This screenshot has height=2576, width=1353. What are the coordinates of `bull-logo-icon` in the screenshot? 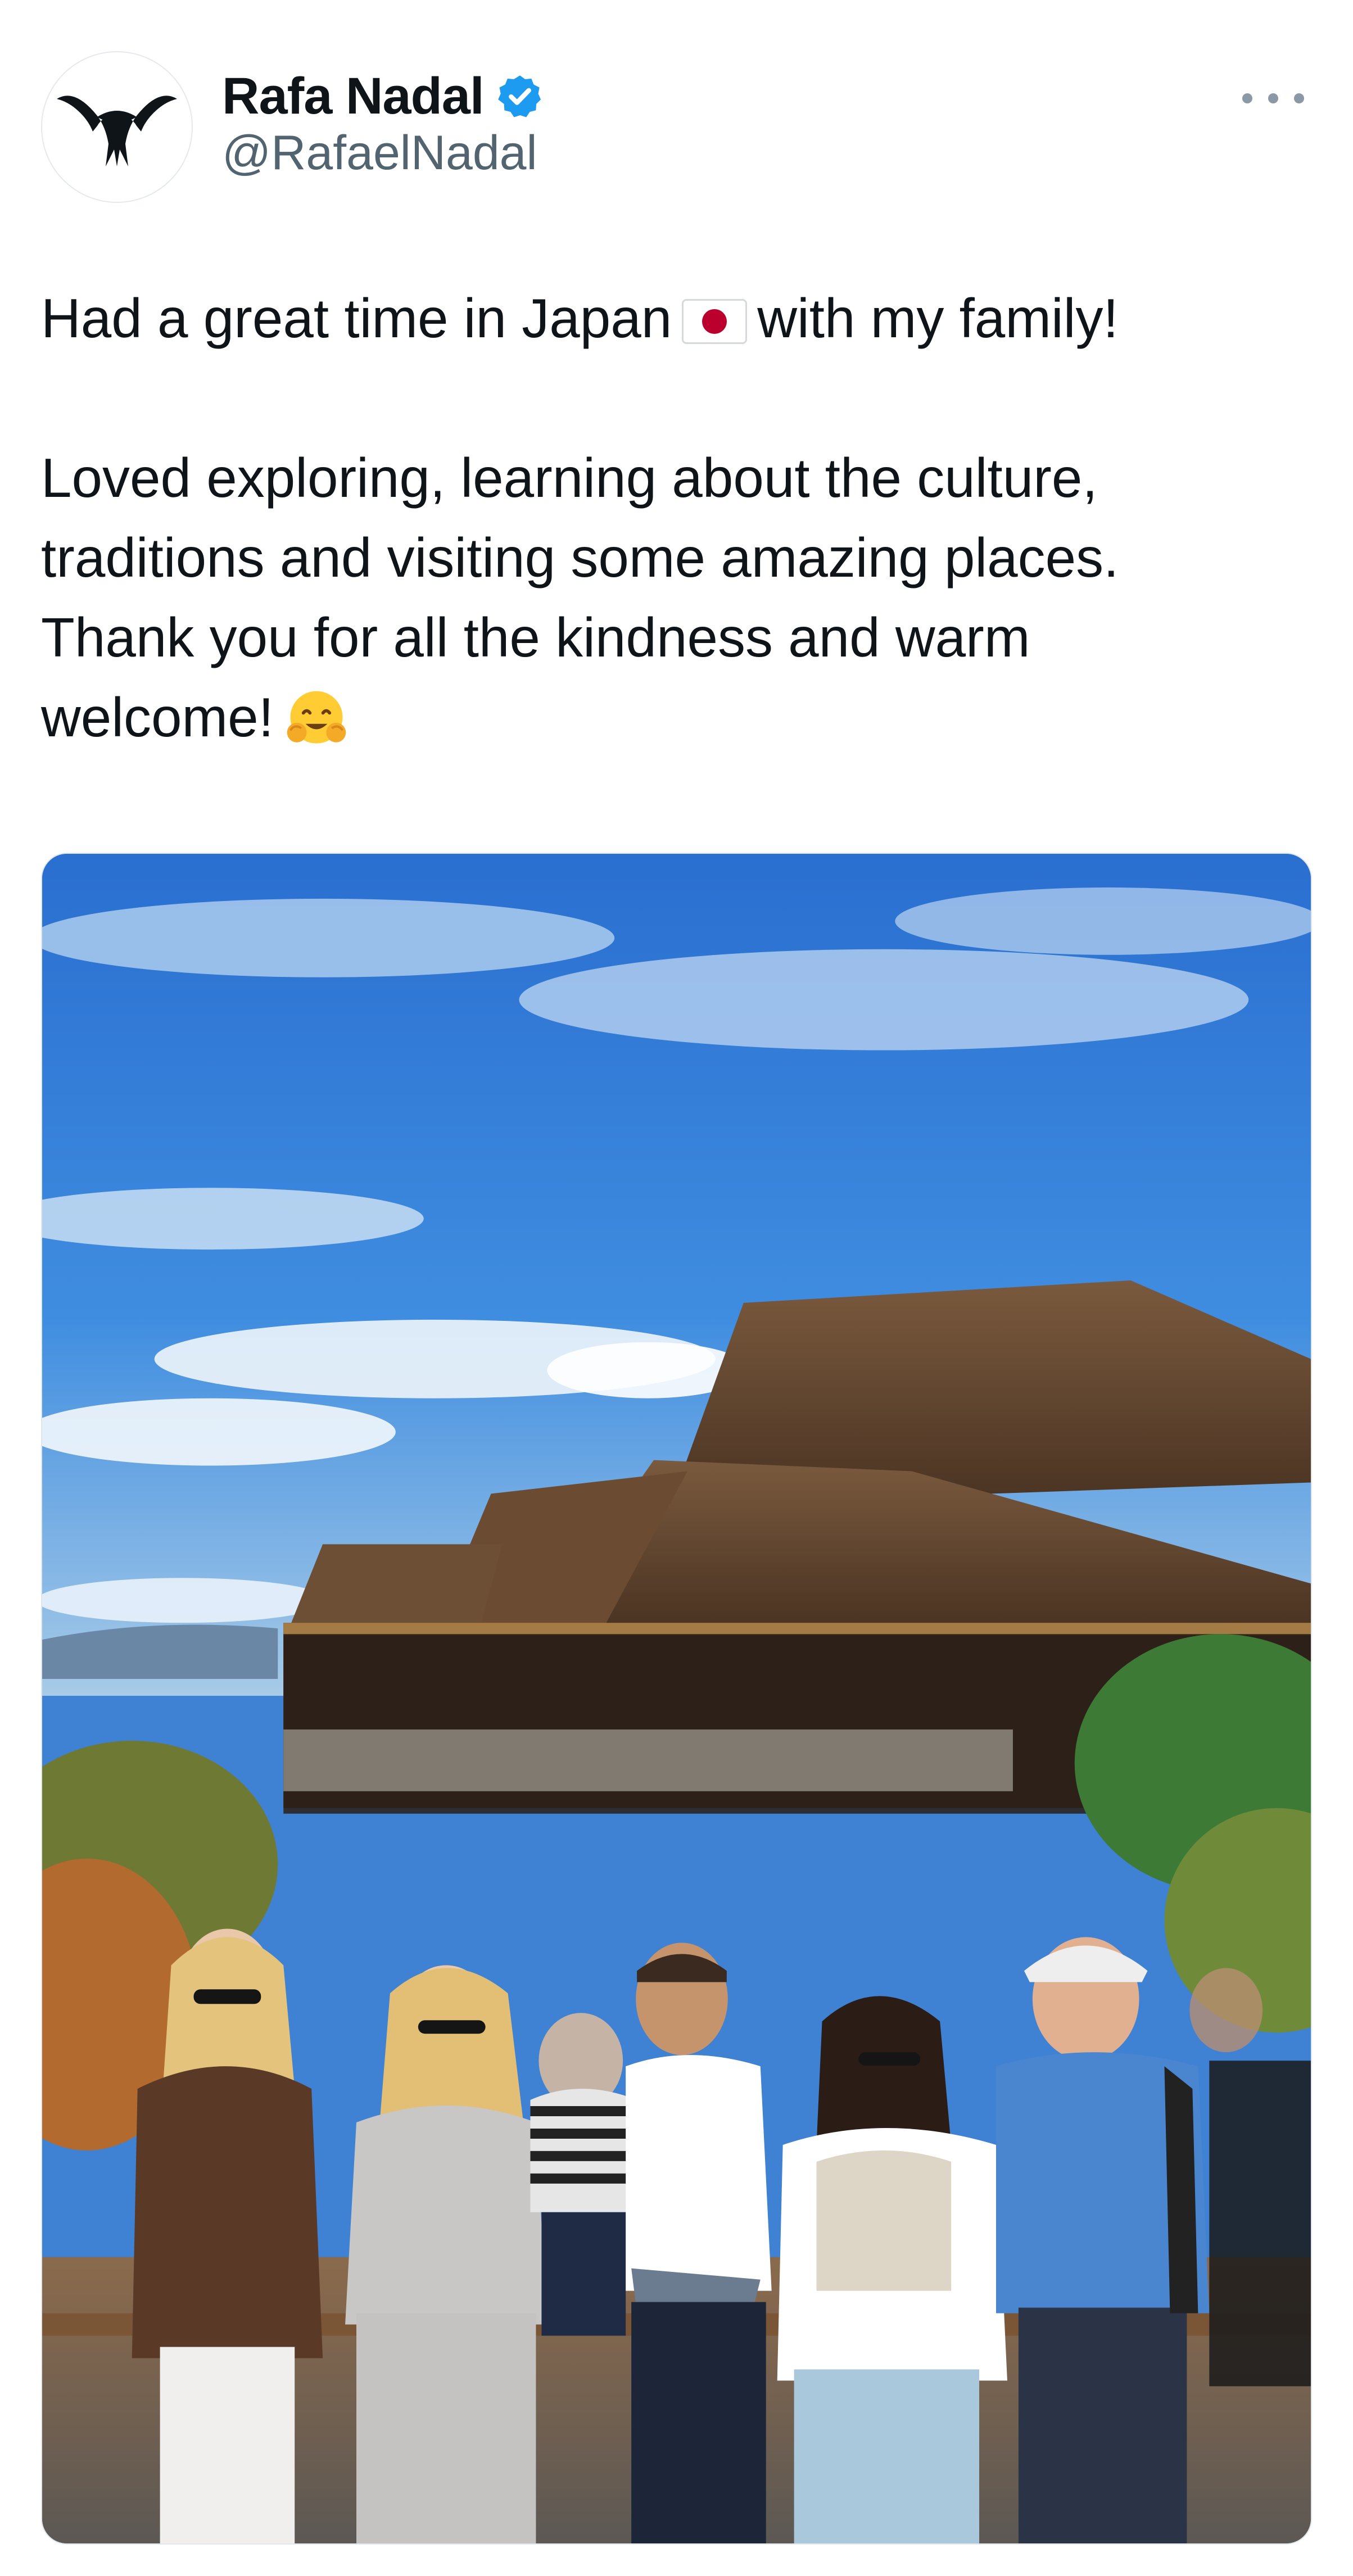 It's located at (117, 131).